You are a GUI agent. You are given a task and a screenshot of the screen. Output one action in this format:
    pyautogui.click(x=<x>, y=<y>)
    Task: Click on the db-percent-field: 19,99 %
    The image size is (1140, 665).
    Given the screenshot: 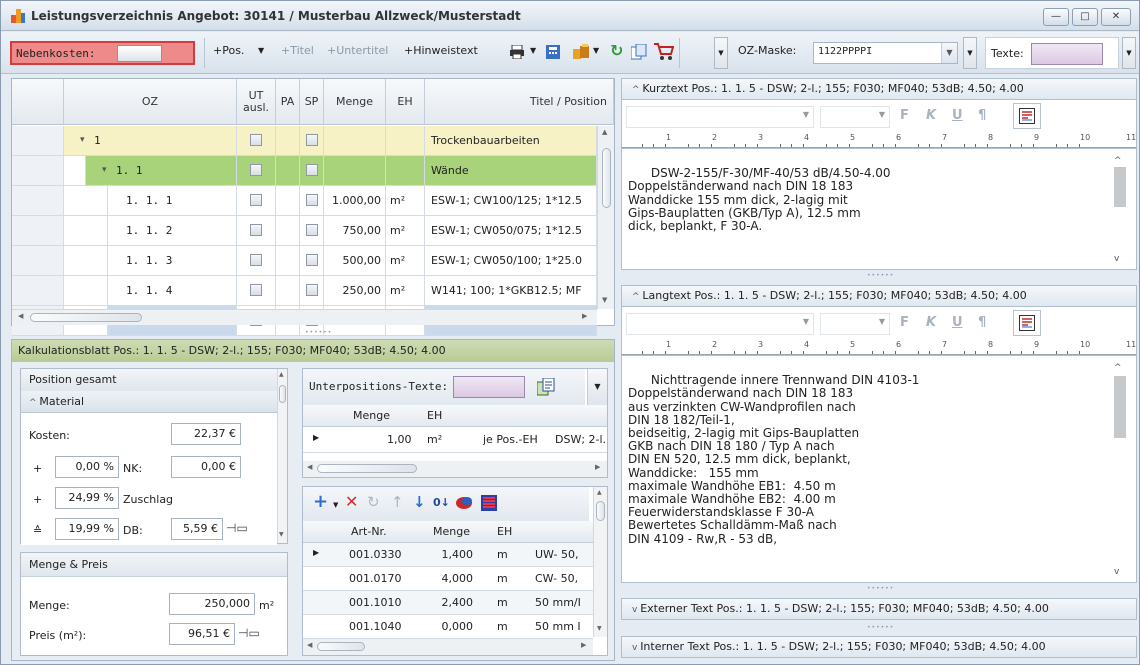 What is the action you would take?
    pyautogui.click(x=87, y=529)
    